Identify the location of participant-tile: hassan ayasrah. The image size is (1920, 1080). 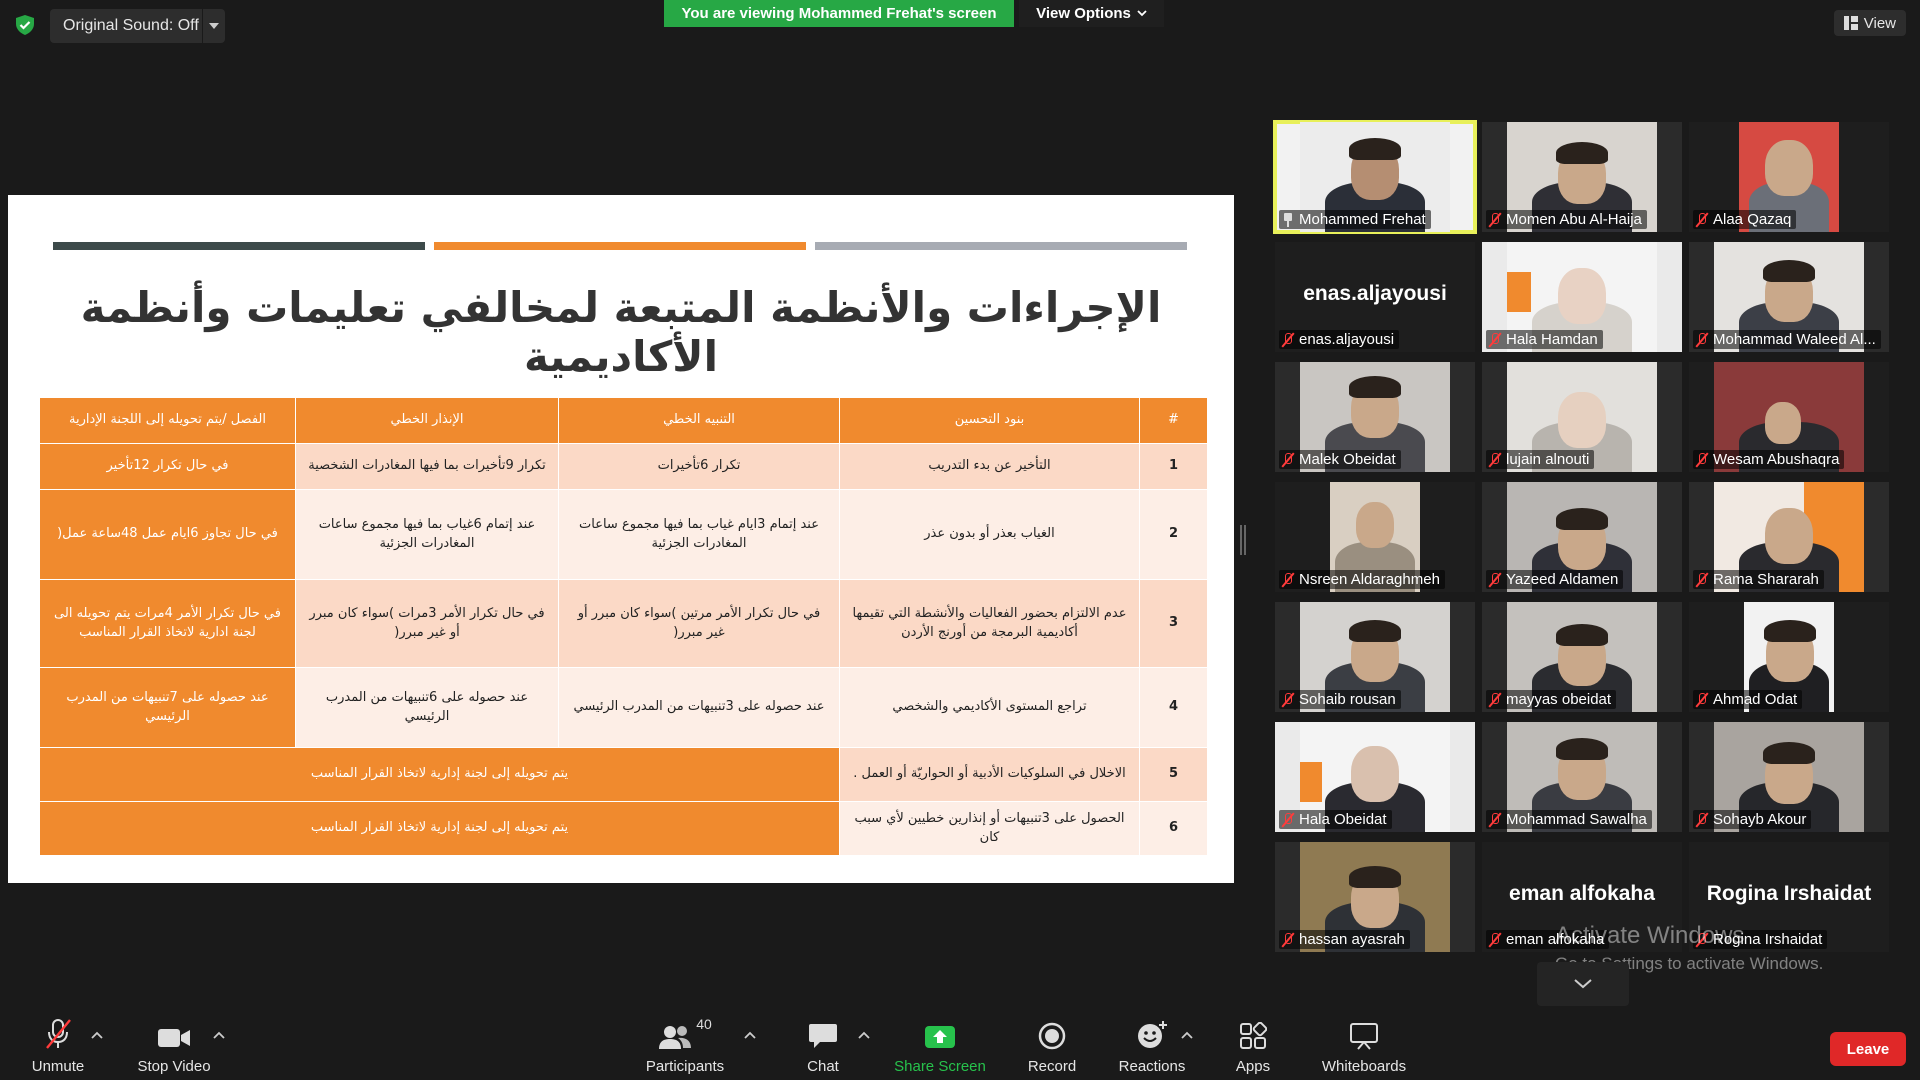
(1375, 897).